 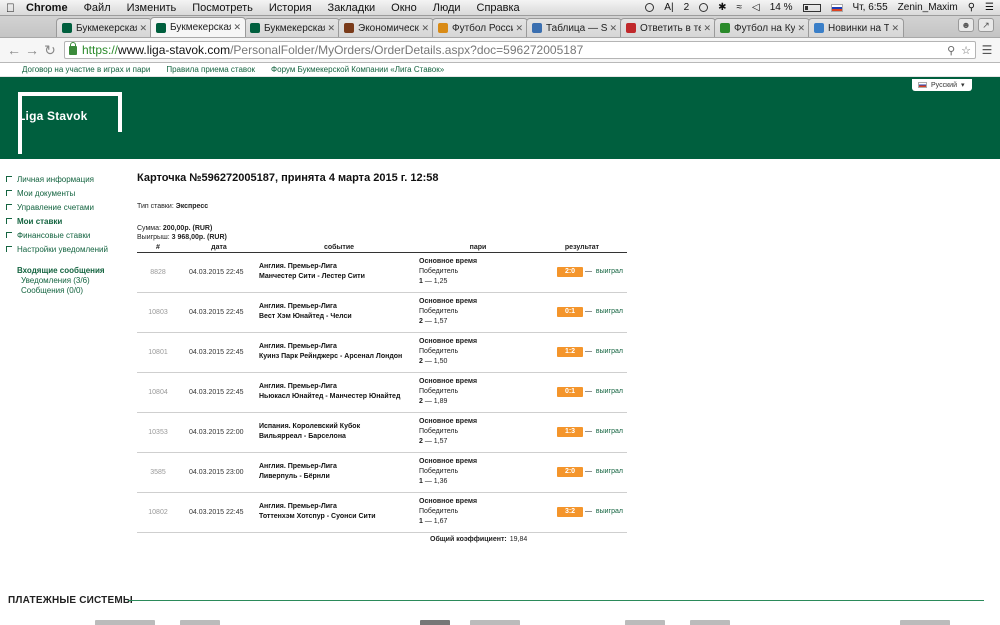 I want to click on sidebar-item: Мои документы, so click(x=68, y=193).